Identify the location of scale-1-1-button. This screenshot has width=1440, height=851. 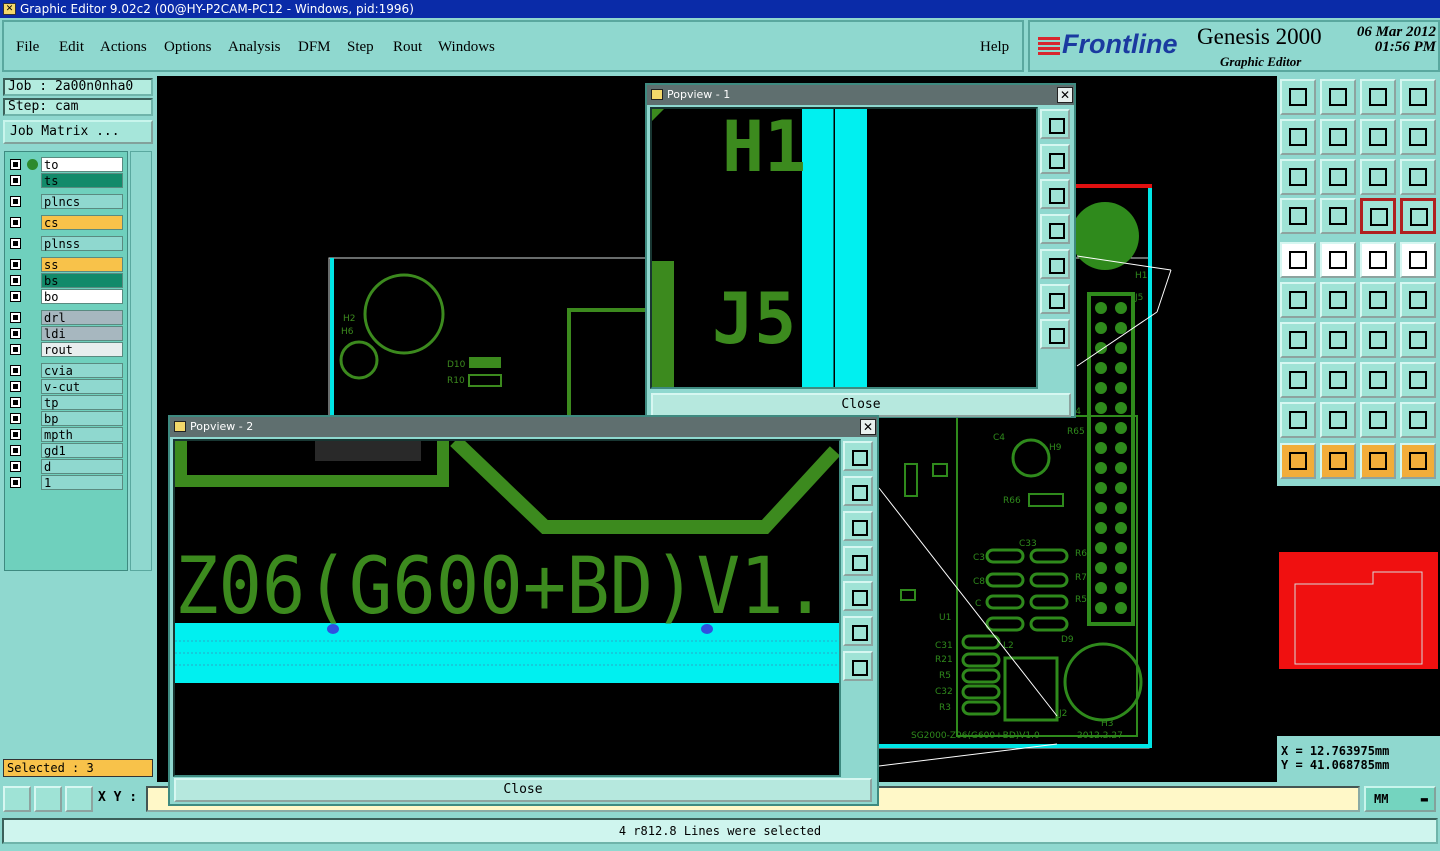
(1378, 177).